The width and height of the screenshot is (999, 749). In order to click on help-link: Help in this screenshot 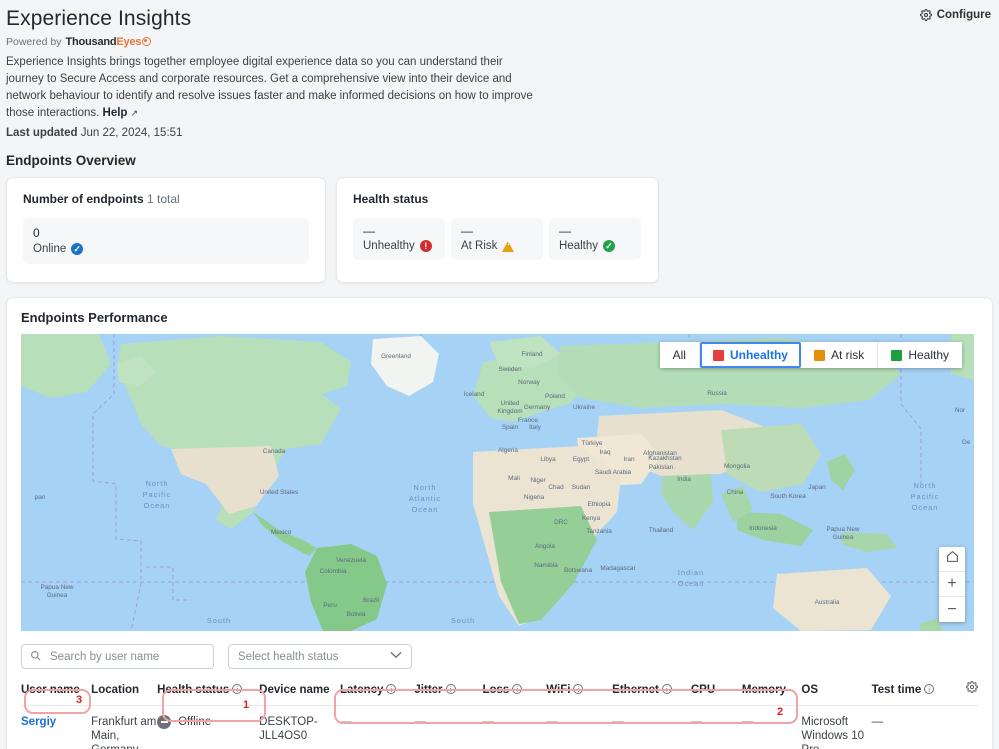, I will do `click(115, 113)`.